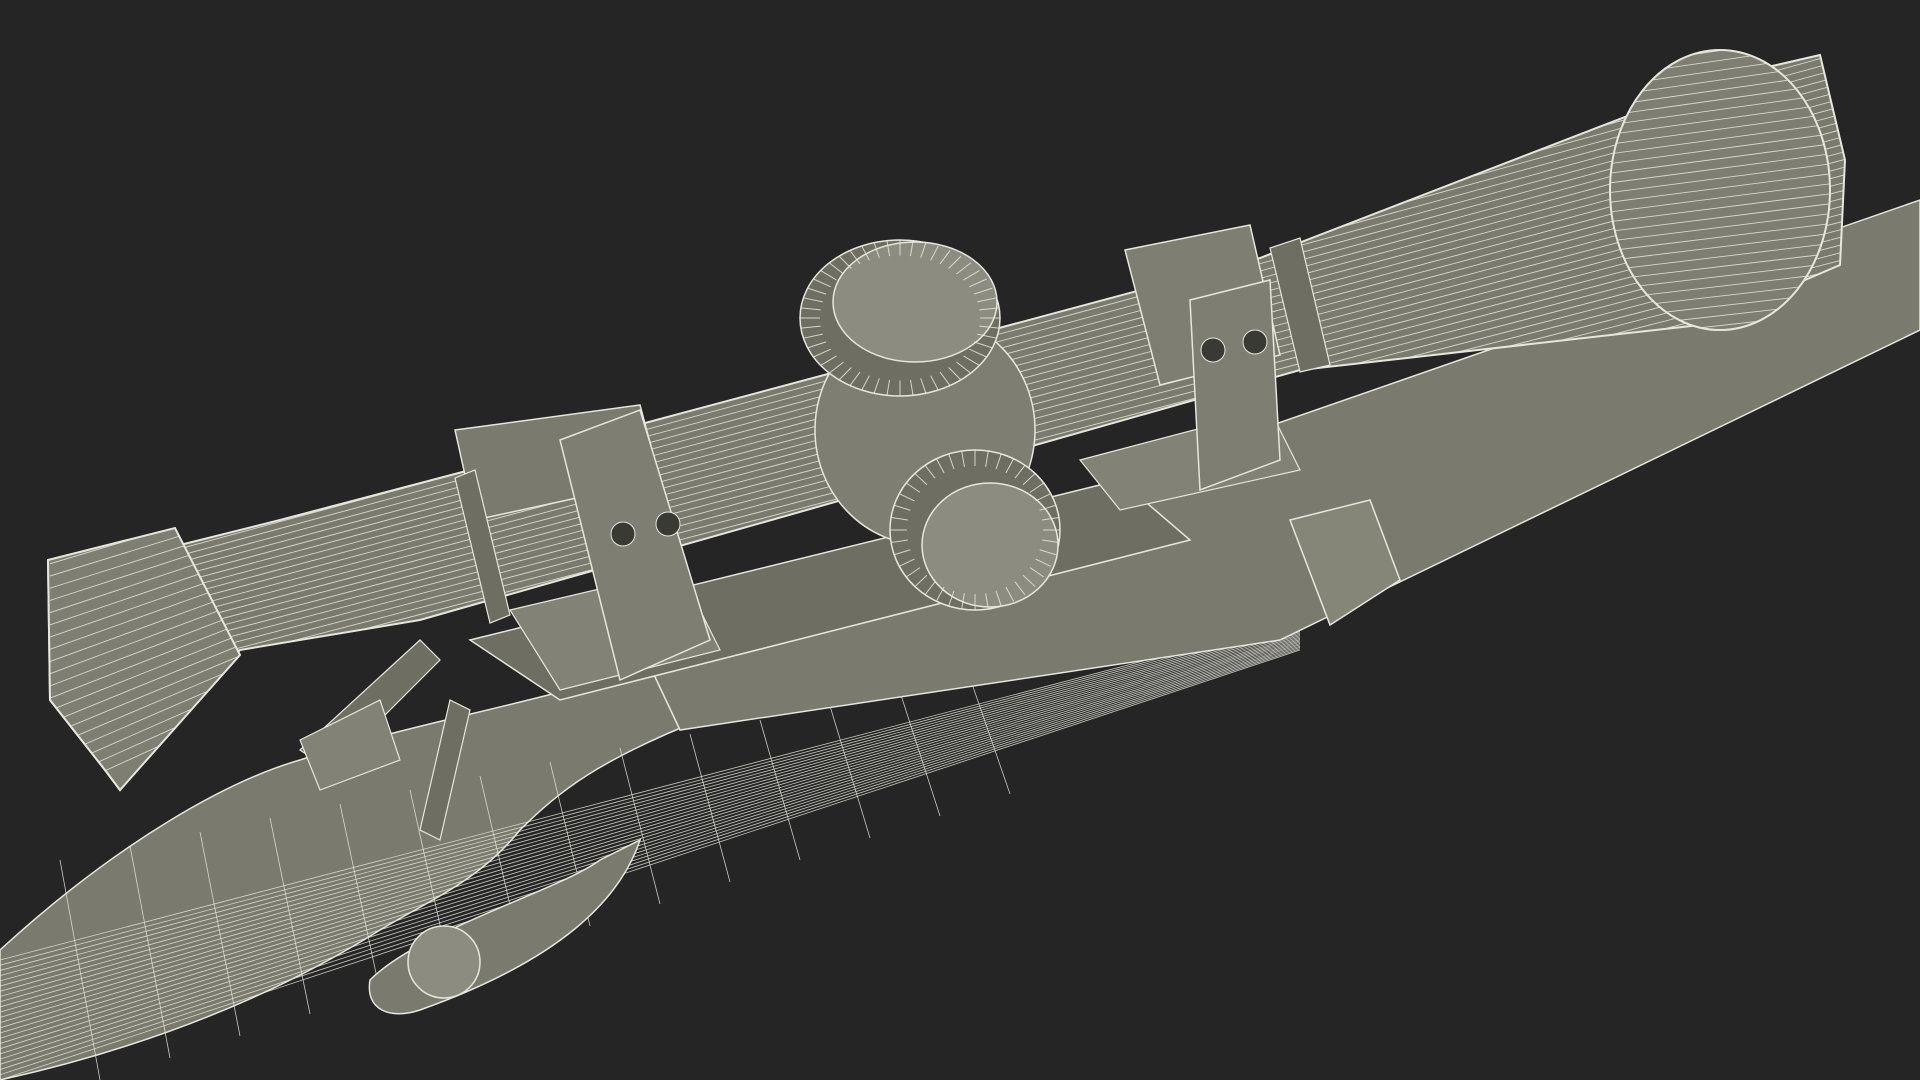 The width and height of the screenshot is (1920, 1080). Describe the element at coordinates (1720, 190) in the screenshot. I see `scope-objective-bell` at that location.